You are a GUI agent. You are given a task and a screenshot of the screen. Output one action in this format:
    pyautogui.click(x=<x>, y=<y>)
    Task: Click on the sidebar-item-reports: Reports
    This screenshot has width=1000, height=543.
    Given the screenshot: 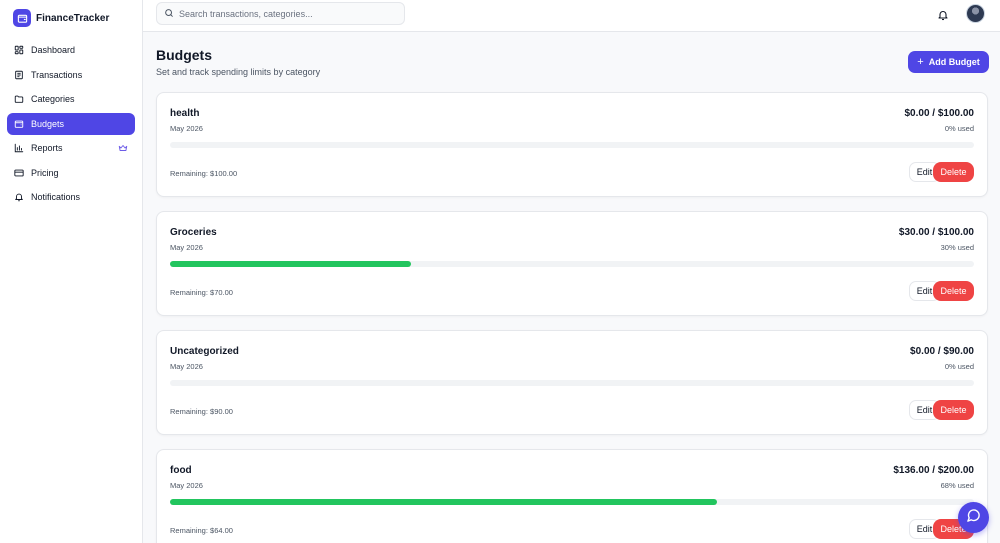 What is the action you would take?
    pyautogui.click(x=71, y=148)
    